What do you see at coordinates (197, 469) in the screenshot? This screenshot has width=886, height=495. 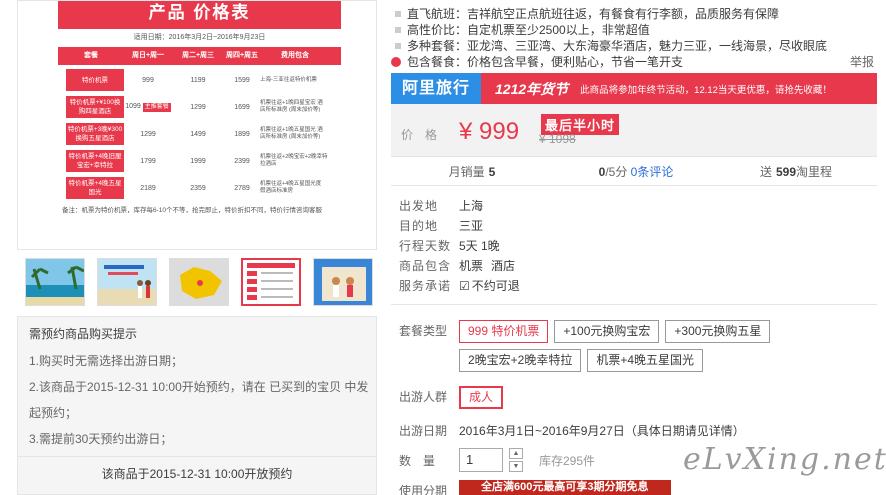 I see `notice-footer: 该商品于2015-12-31 10:00开放预约` at bounding box center [197, 469].